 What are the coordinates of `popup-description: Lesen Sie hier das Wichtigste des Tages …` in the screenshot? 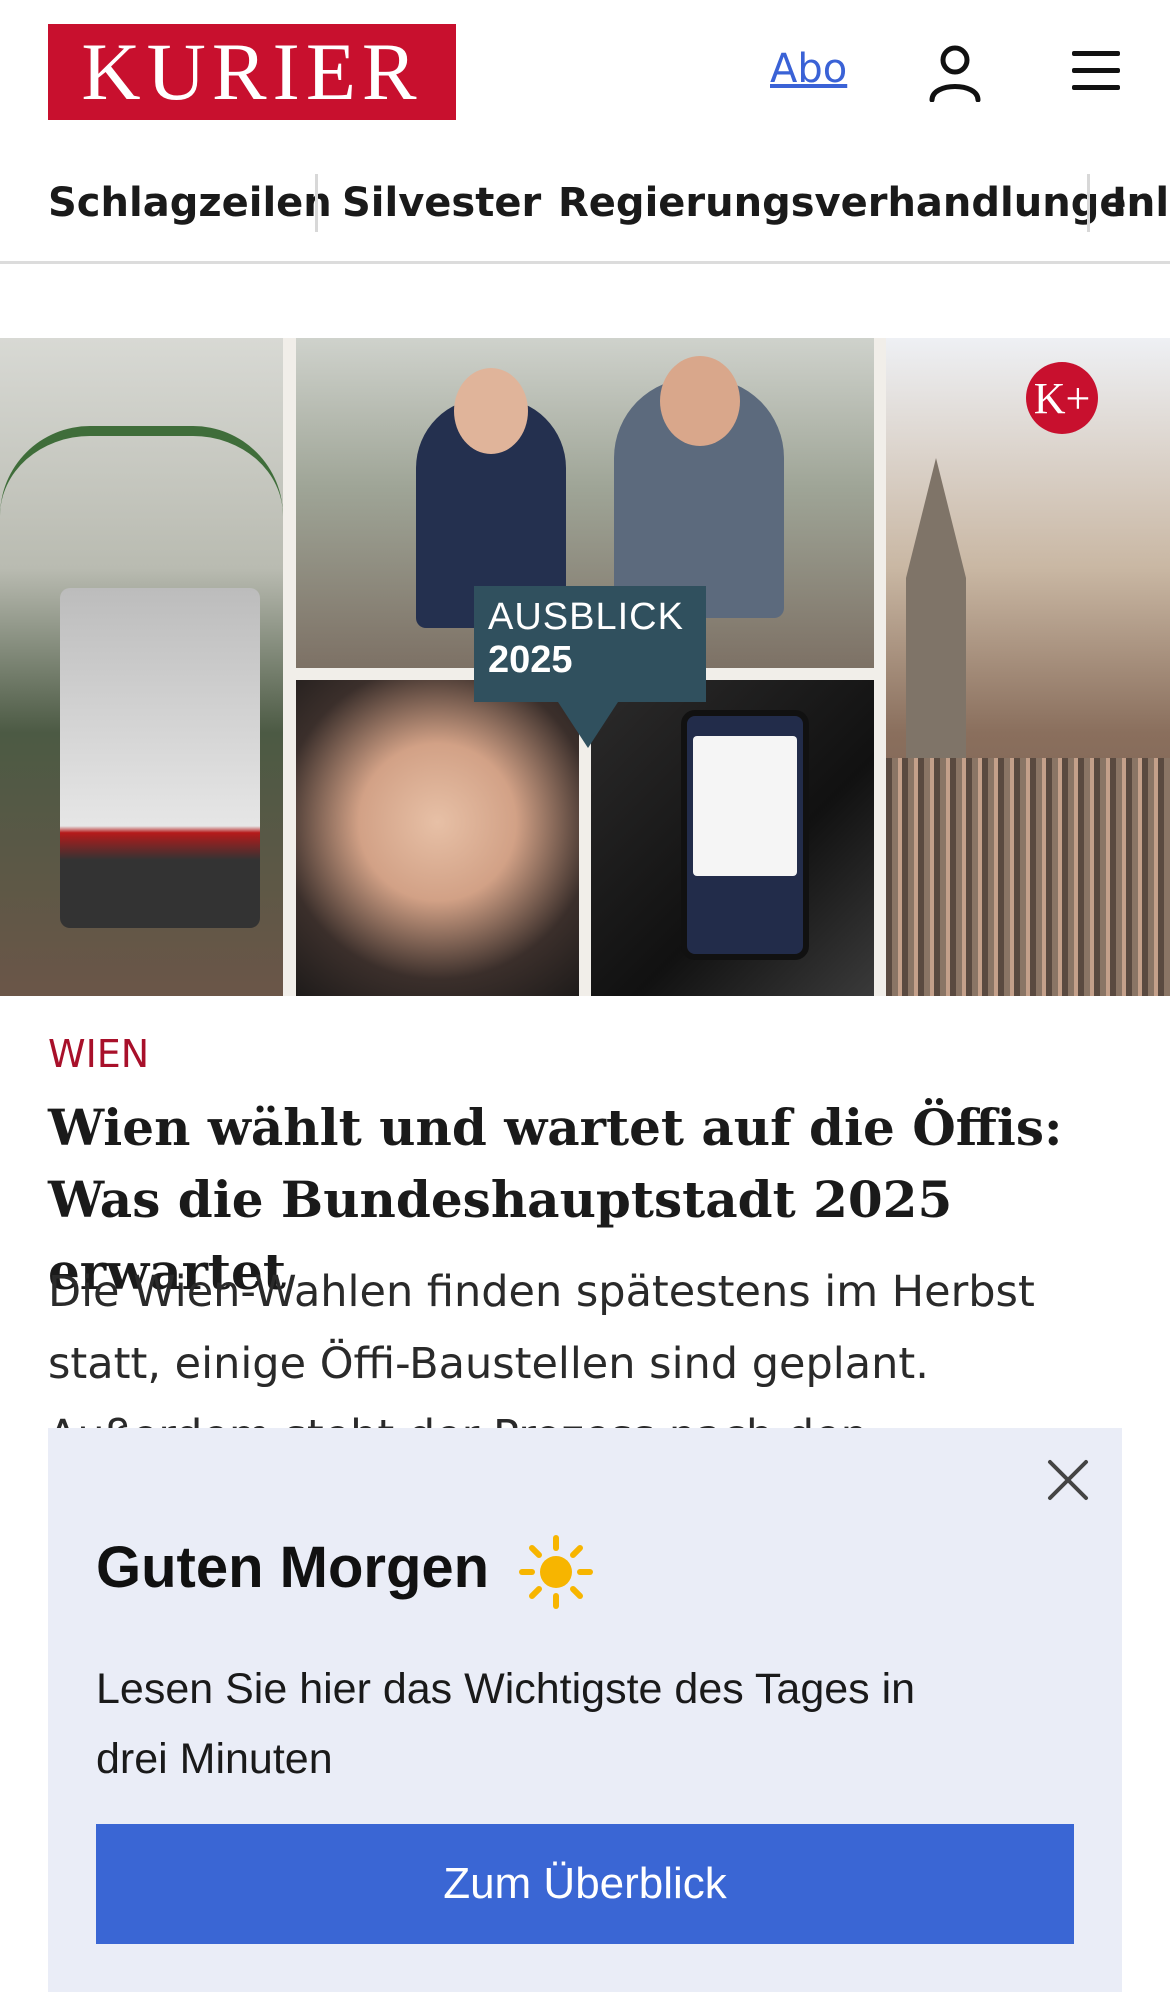 It's located at (506, 1724).